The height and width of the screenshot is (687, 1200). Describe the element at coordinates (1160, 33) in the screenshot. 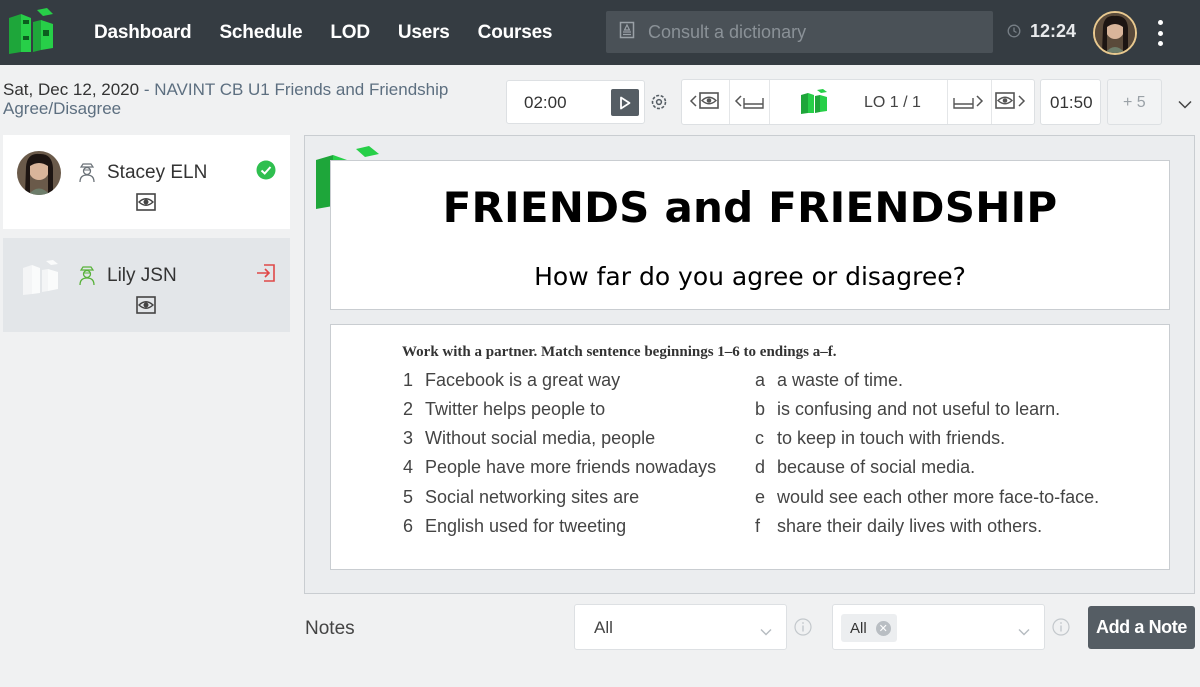

I see `more-menu-icon` at that location.